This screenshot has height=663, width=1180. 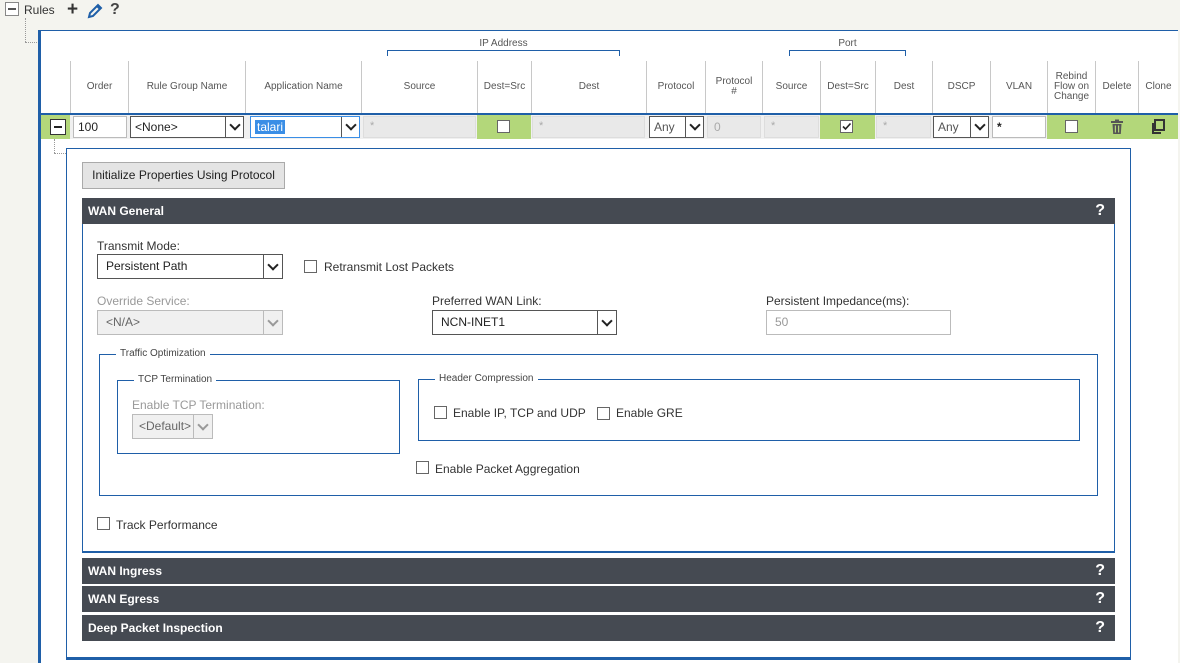 What do you see at coordinates (270, 127) in the screenshot?
I see `application-value: talari` at bounding box center [270, 127].